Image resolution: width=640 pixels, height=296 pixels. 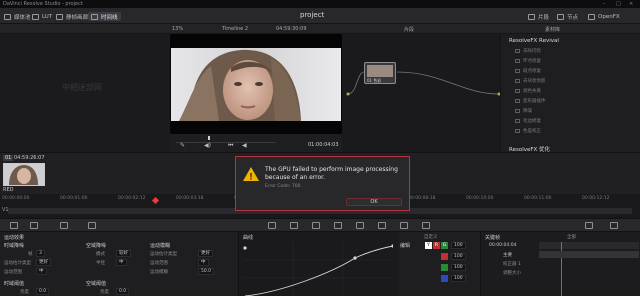 What do you see at coordinates (256, 84) in the screenshot?
I see `portrait-image` at bounding box center [256, 84].